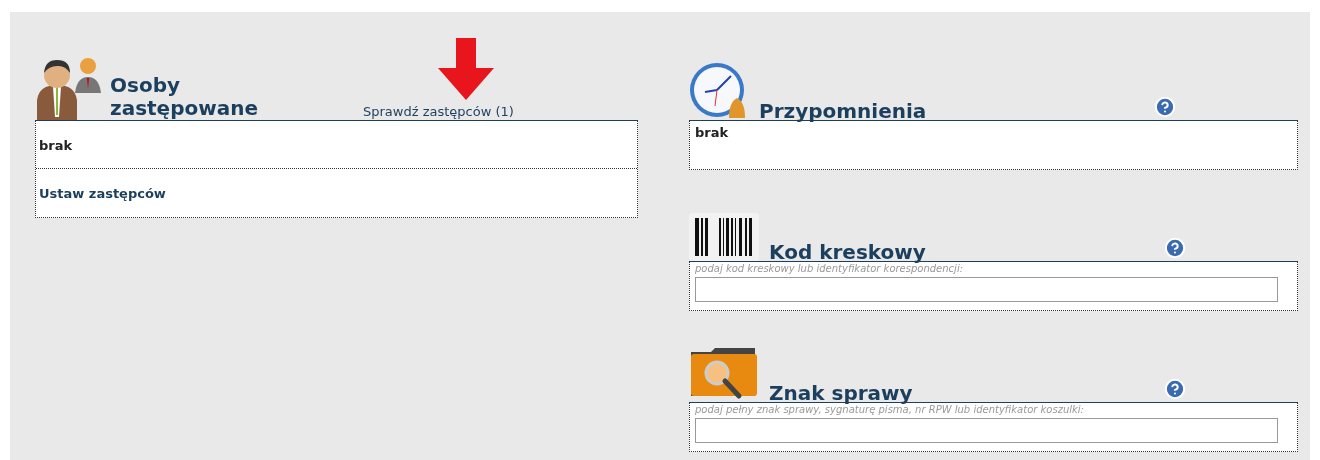 The width and height of the screenshot is (1320, 460). I want to click on section-title: Kod kreskowy, so click(847, 252).